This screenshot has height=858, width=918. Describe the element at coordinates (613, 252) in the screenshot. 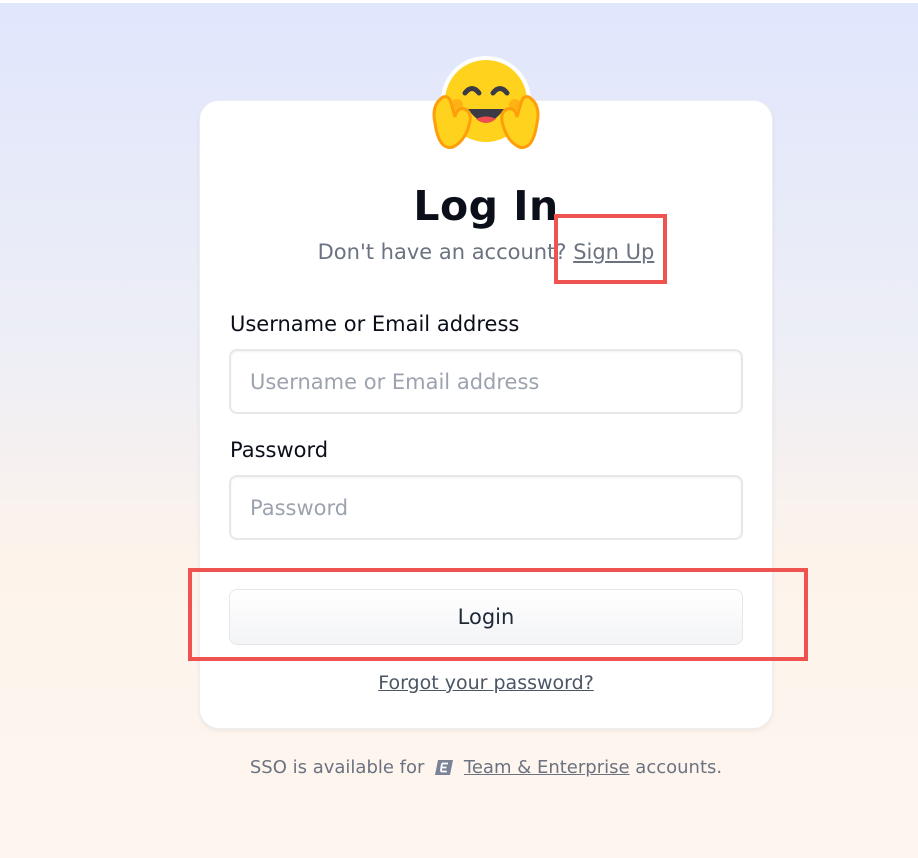

I see `signup-link: Sign Up` at that location.